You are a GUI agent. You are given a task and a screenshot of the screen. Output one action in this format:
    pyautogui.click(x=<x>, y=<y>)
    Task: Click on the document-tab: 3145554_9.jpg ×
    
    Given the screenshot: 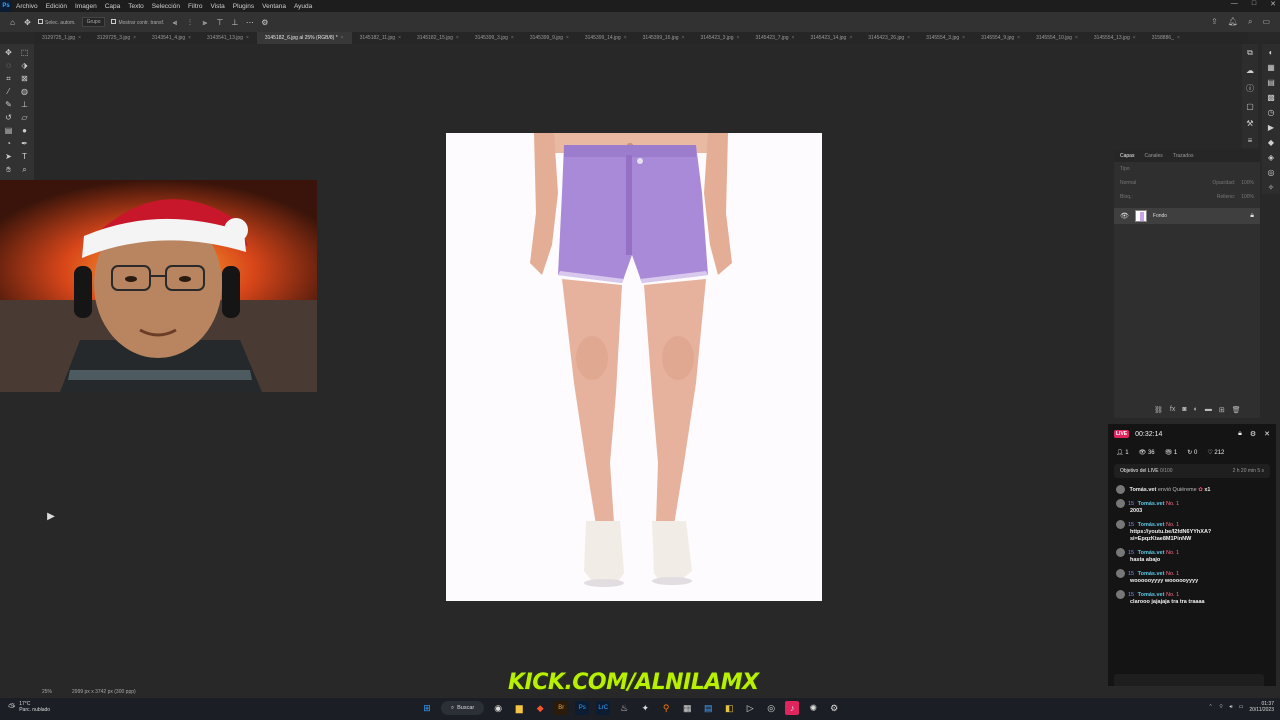 What is the action you would take?
    pyautogui.click(x=1000, y=38)
    